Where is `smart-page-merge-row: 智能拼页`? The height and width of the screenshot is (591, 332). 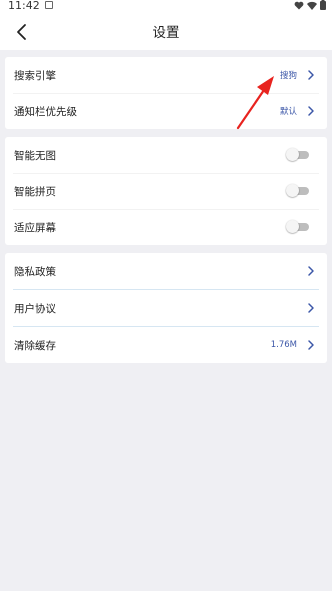
smart-page-merge-row: 智能拼页 is located at coordinates (166, 191).